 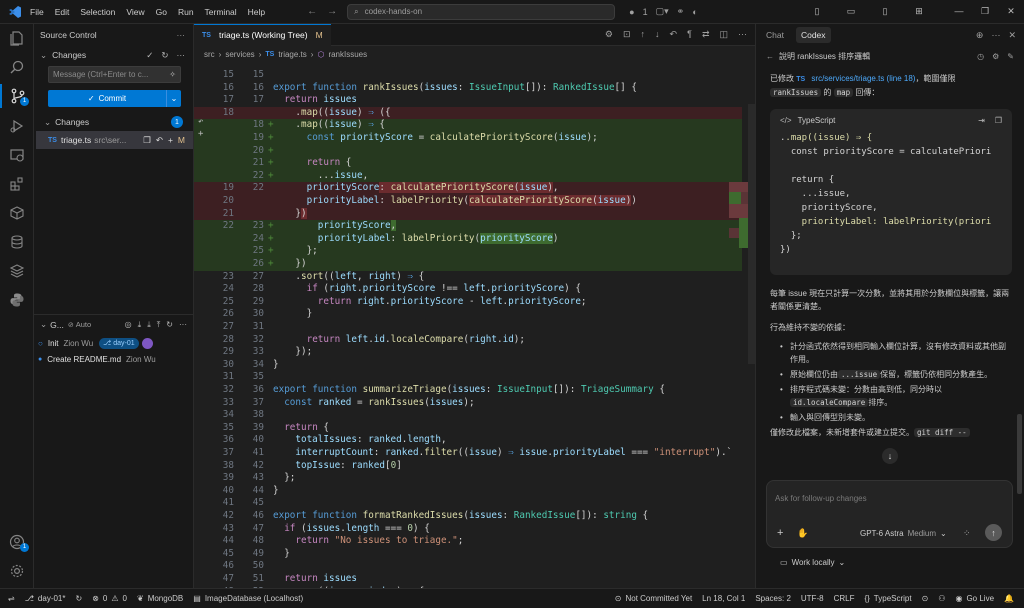 What do you see at coordinates (941, 598) in the screenshot?
I see `copilot-icon: ⚇` at bounding box center [941, 598].